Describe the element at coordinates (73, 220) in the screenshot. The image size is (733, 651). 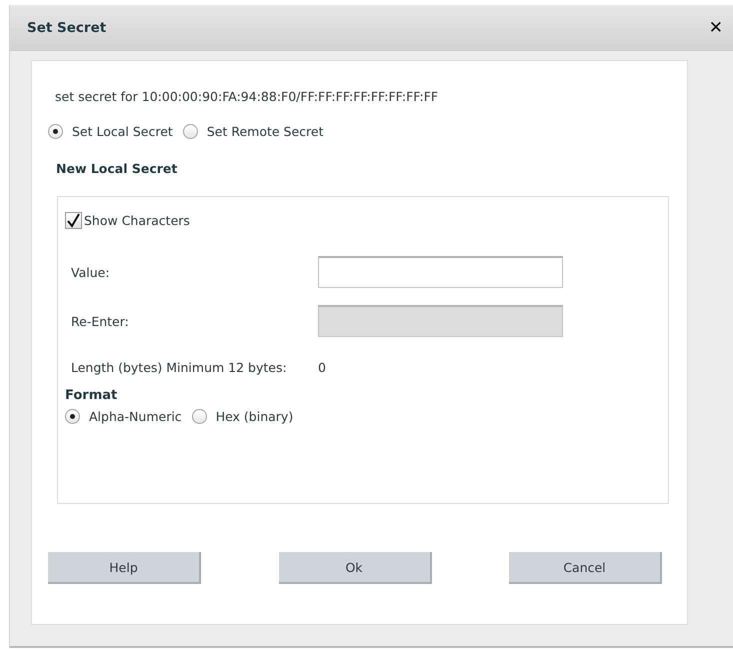
I see `checkbox` at that location.